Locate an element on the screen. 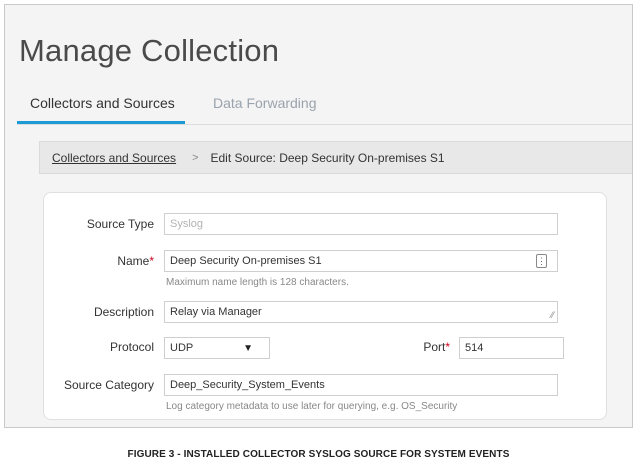 The width and height of the screenshot is (637, 466). source-category-input: Deep_Security_System_Events is located at coordinates (361, 385).